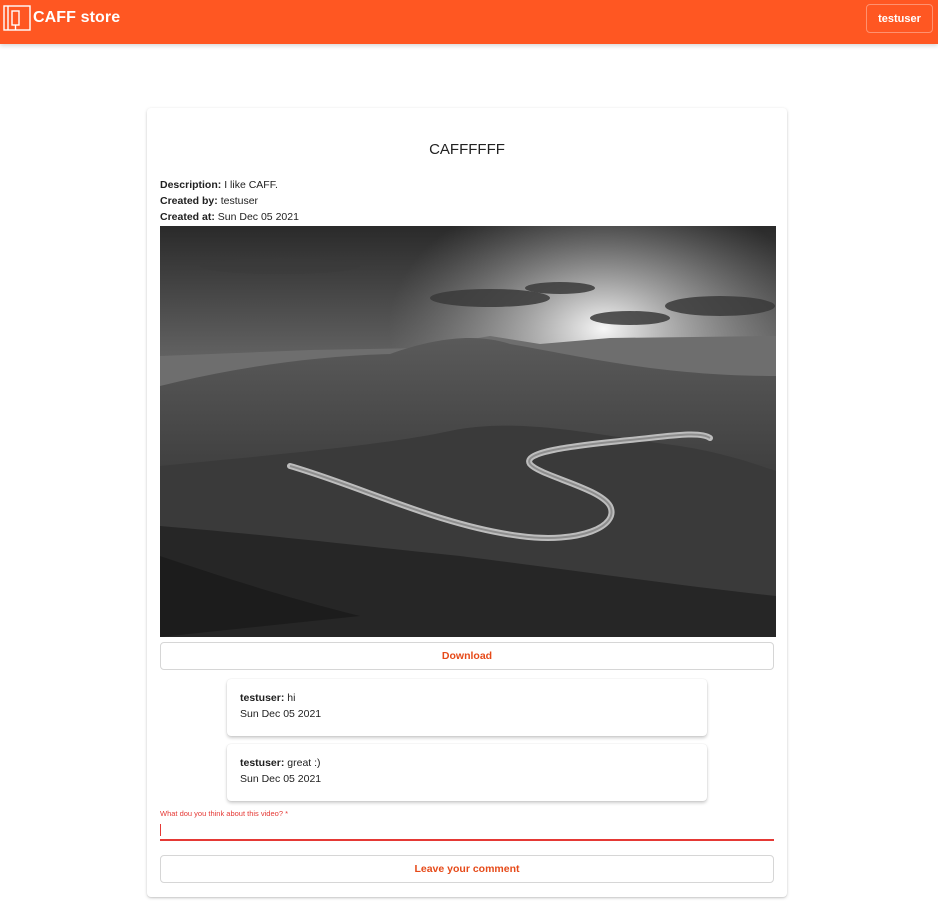  I want to click on created-by-label: Created by:, so click(189, 201).